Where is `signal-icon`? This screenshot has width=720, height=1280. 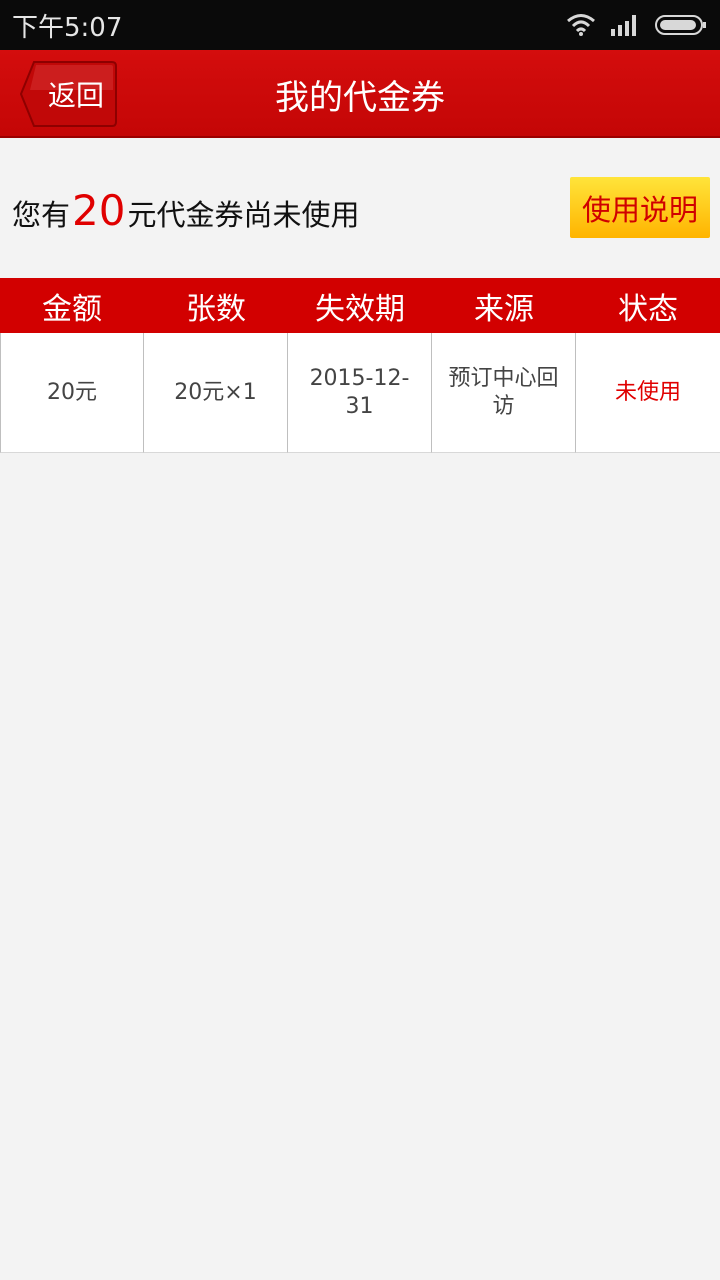 signal-icon is located at coordinates (625, 25).